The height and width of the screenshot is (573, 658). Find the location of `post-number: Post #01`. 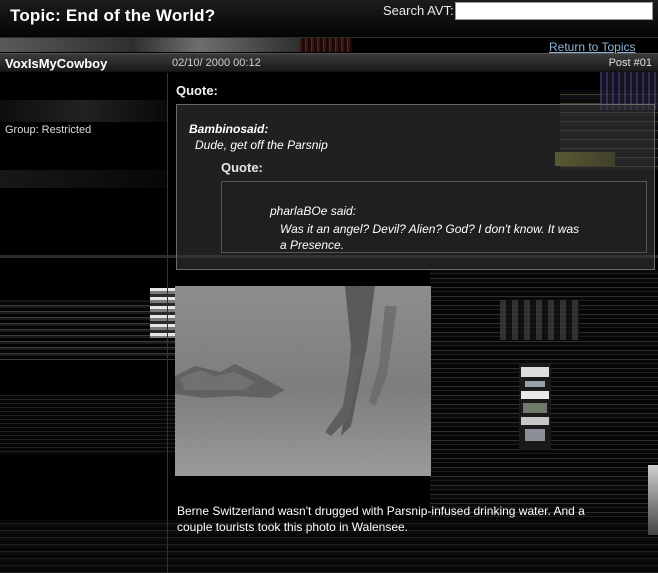

post-number: Post #01 is located at coordinates (630, 63).